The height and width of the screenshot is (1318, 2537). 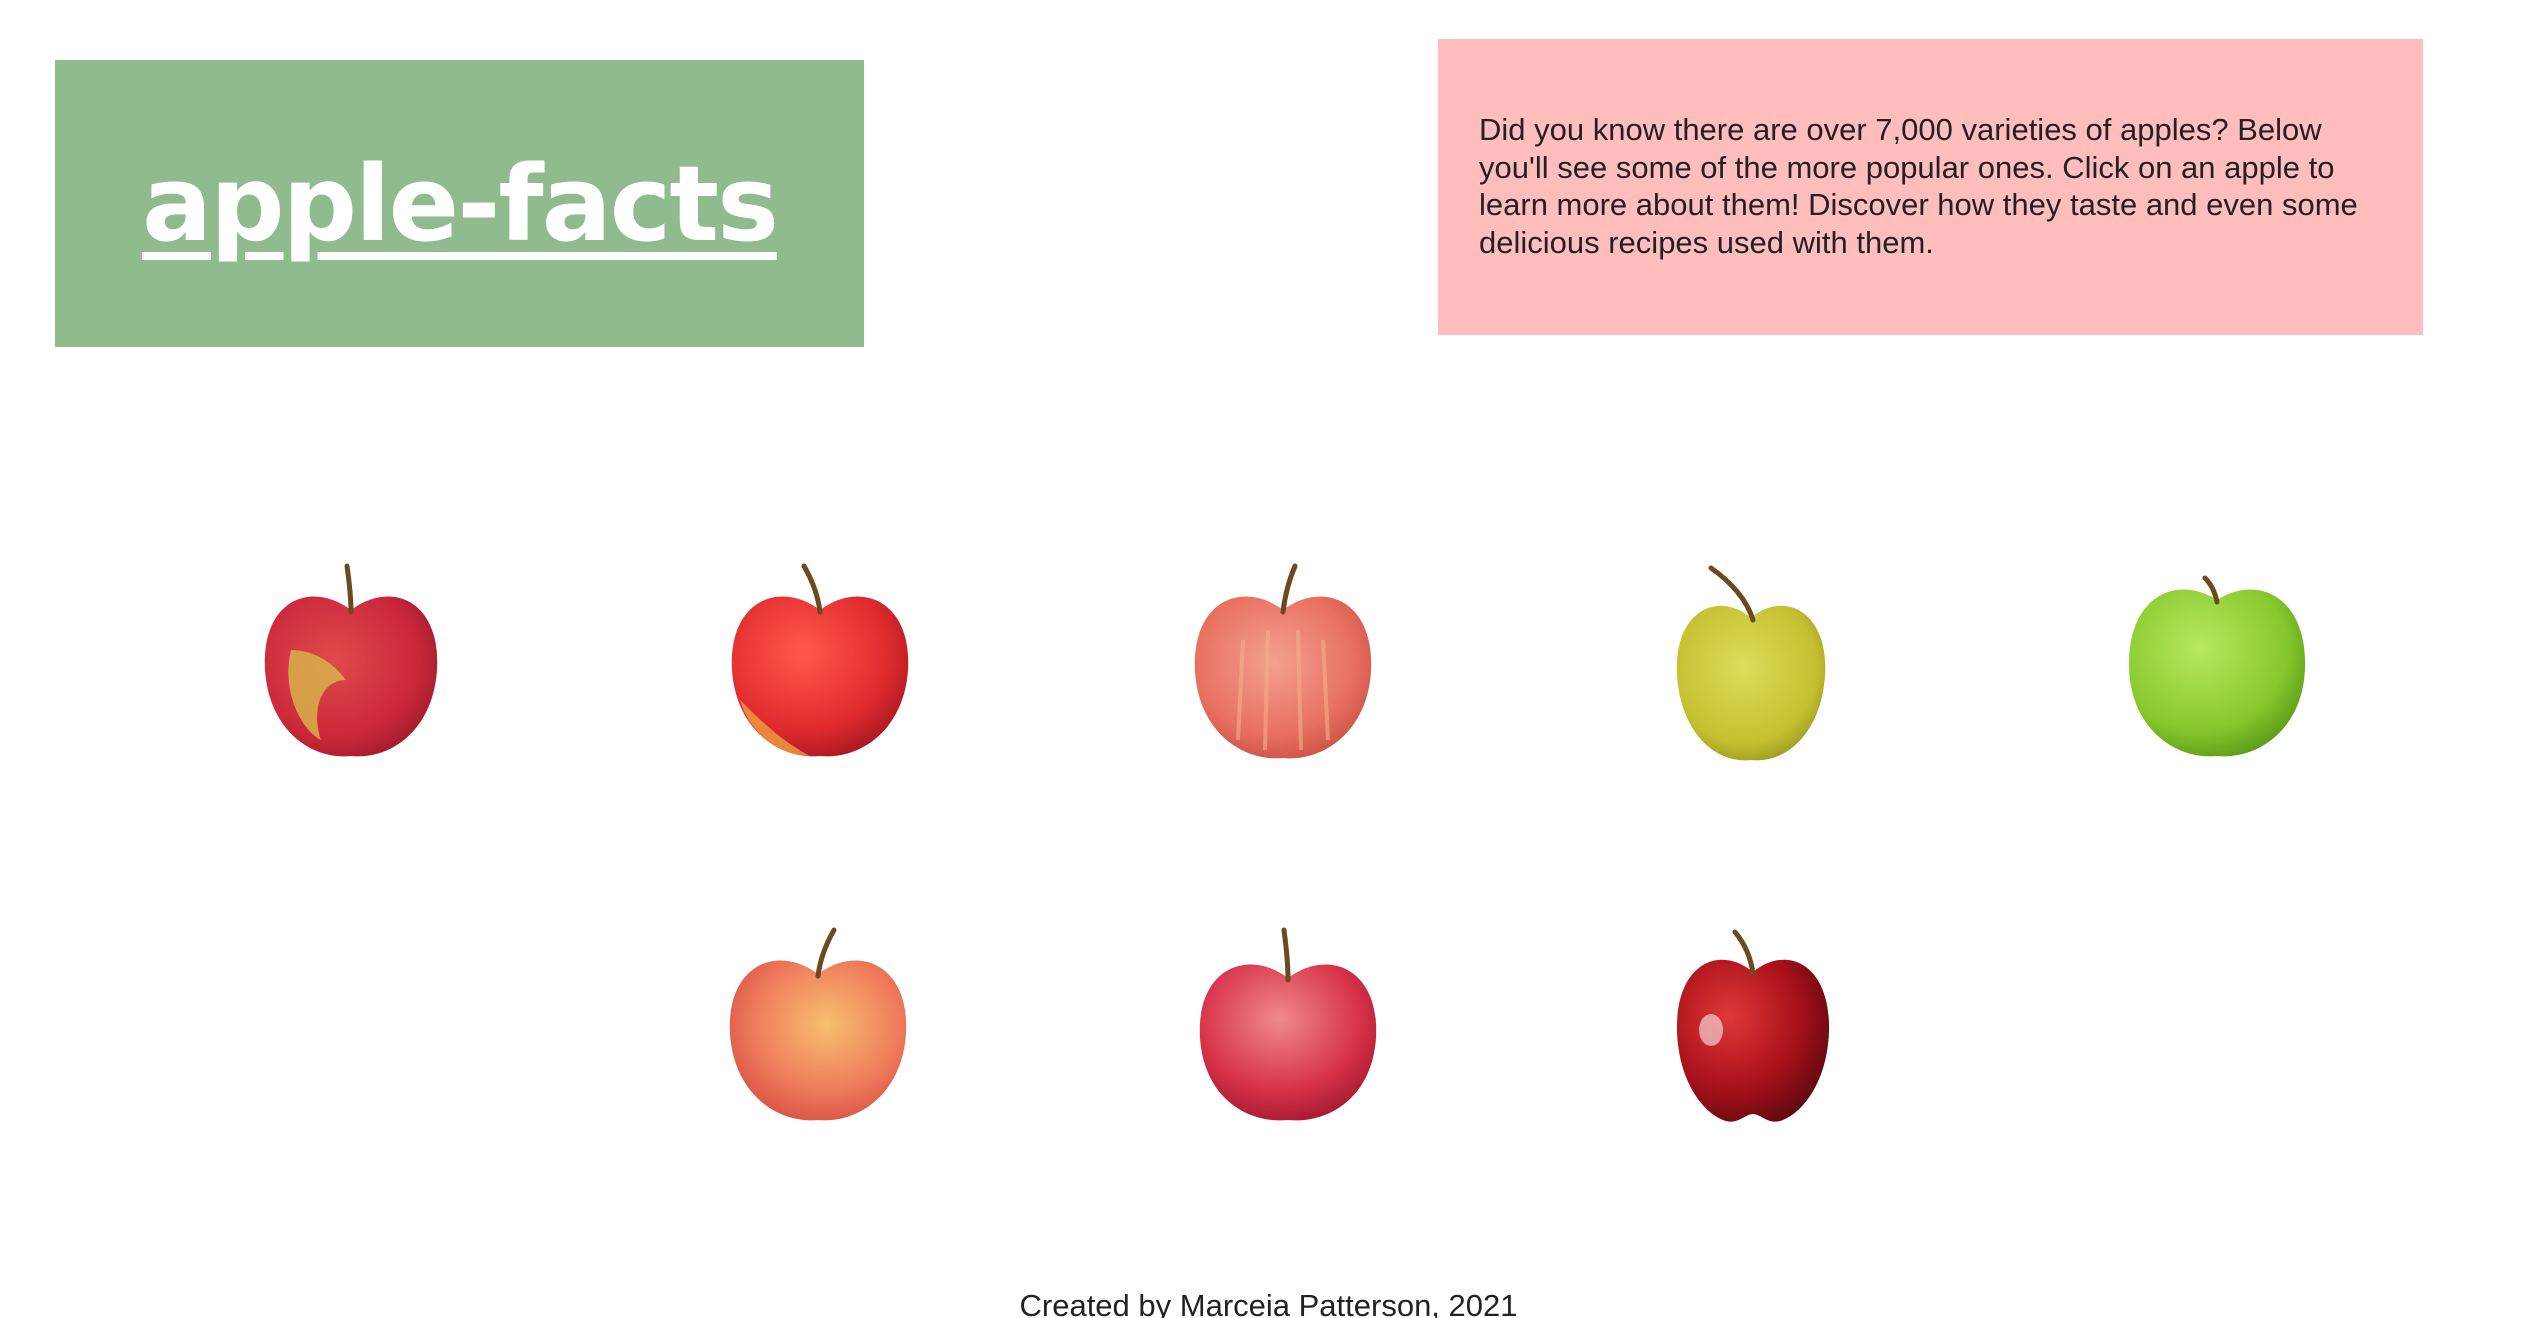 I want to click on granny-smith-apple-icon, so click(x=2217, y=666).